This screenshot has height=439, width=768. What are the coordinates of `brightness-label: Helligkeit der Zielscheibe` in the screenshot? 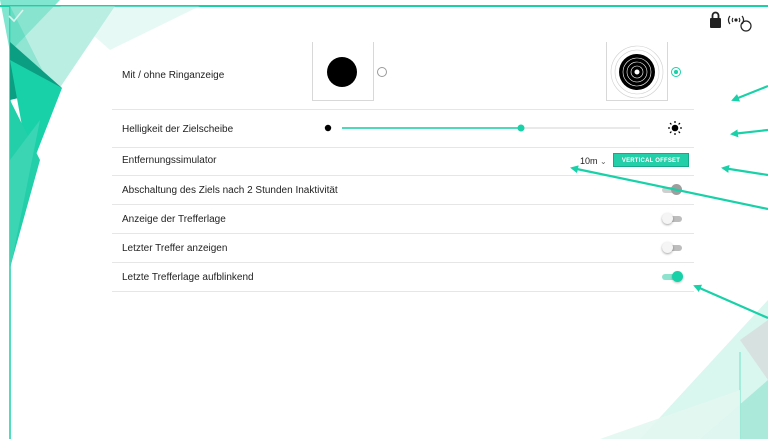 It's located at (178, 129).